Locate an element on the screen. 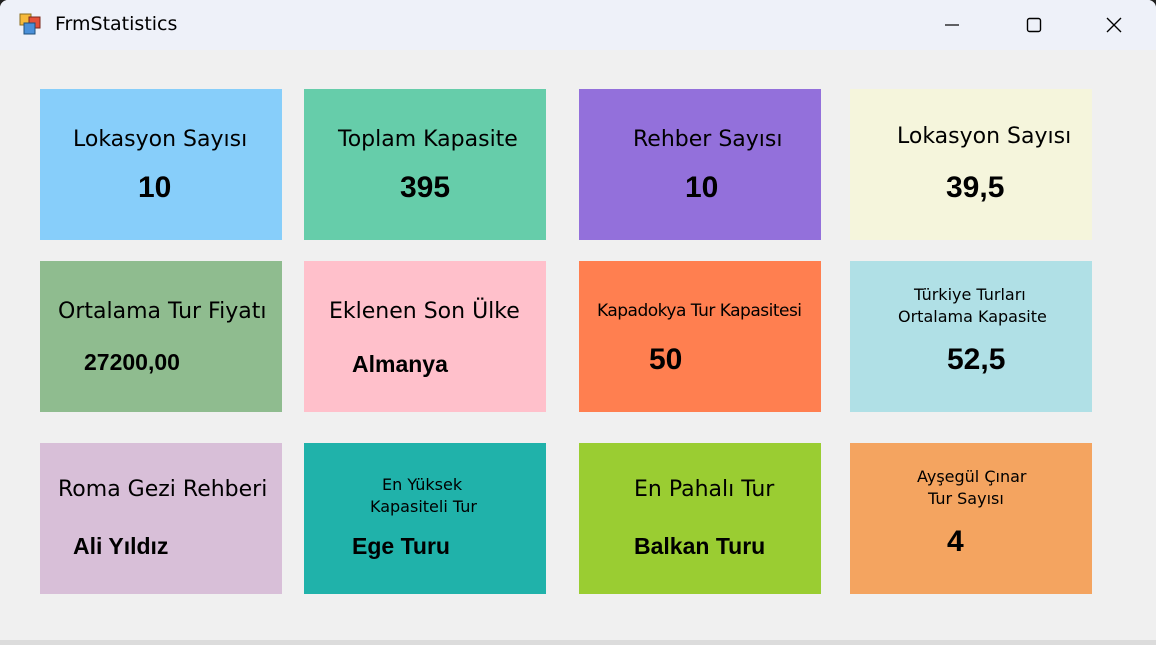 The height and width of the screenshot is (645, 1156). tile-label-line1: Türkiye Turları is located at coordinates (970, 294).